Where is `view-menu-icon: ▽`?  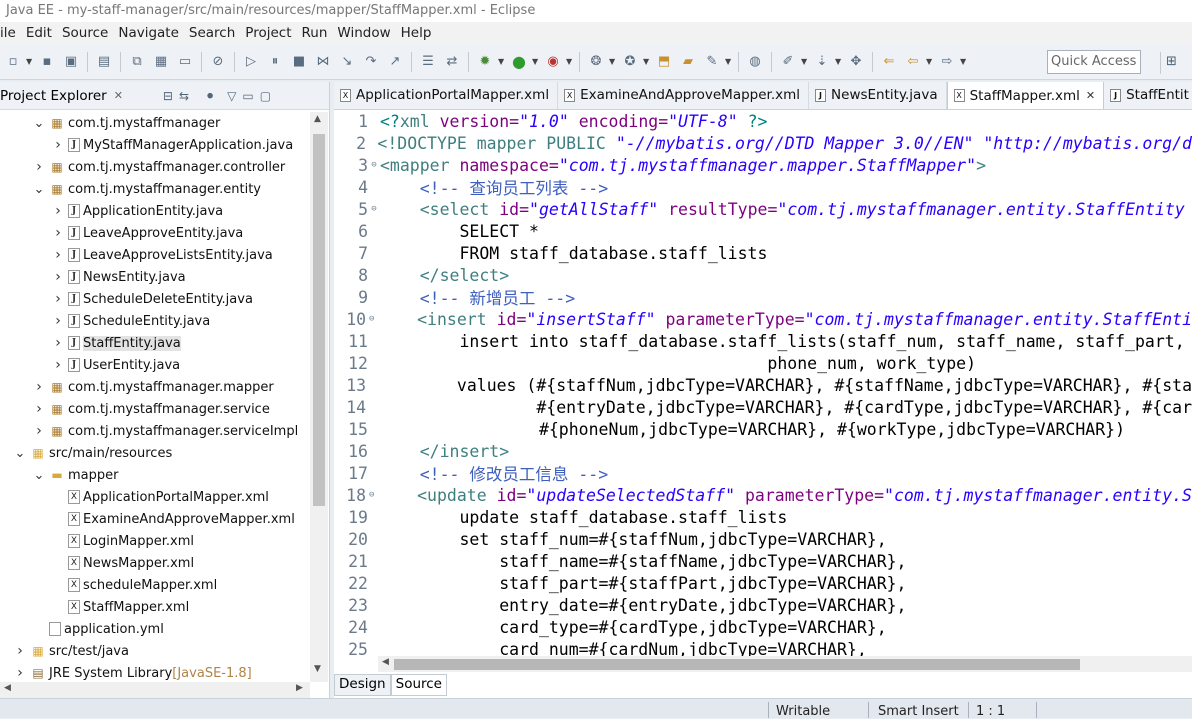
view-menu-icon: ▽ is located at coordinates (231, 96).